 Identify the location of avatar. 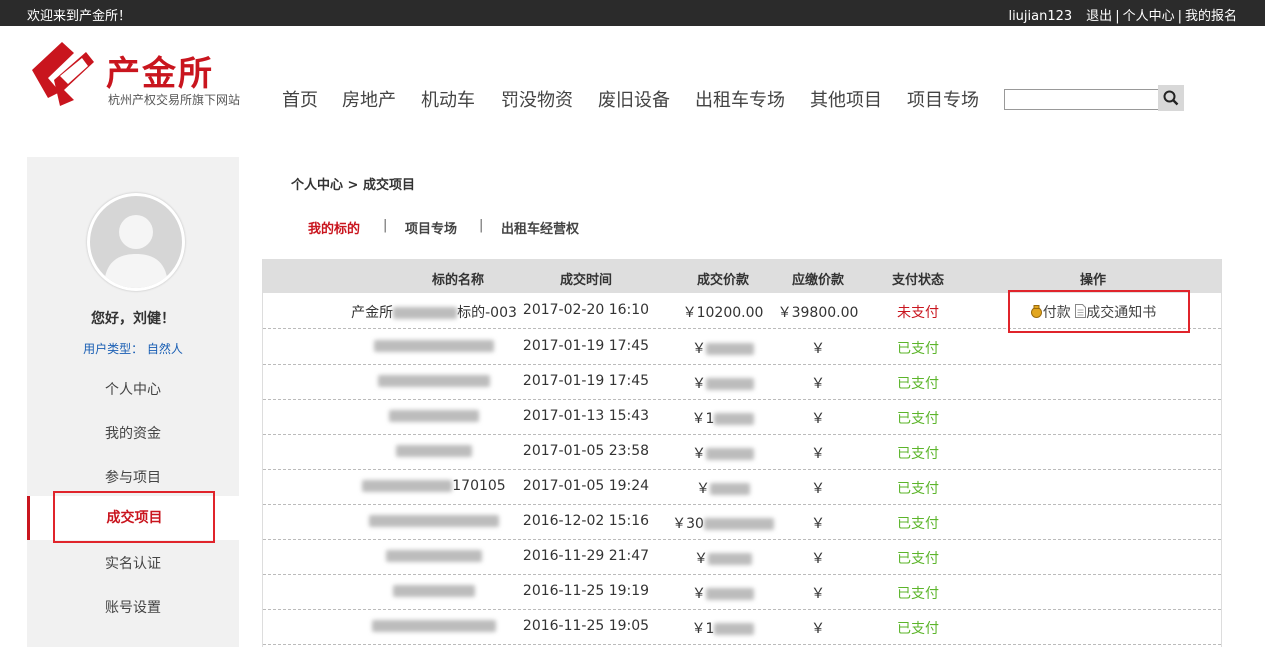
(136, 242).